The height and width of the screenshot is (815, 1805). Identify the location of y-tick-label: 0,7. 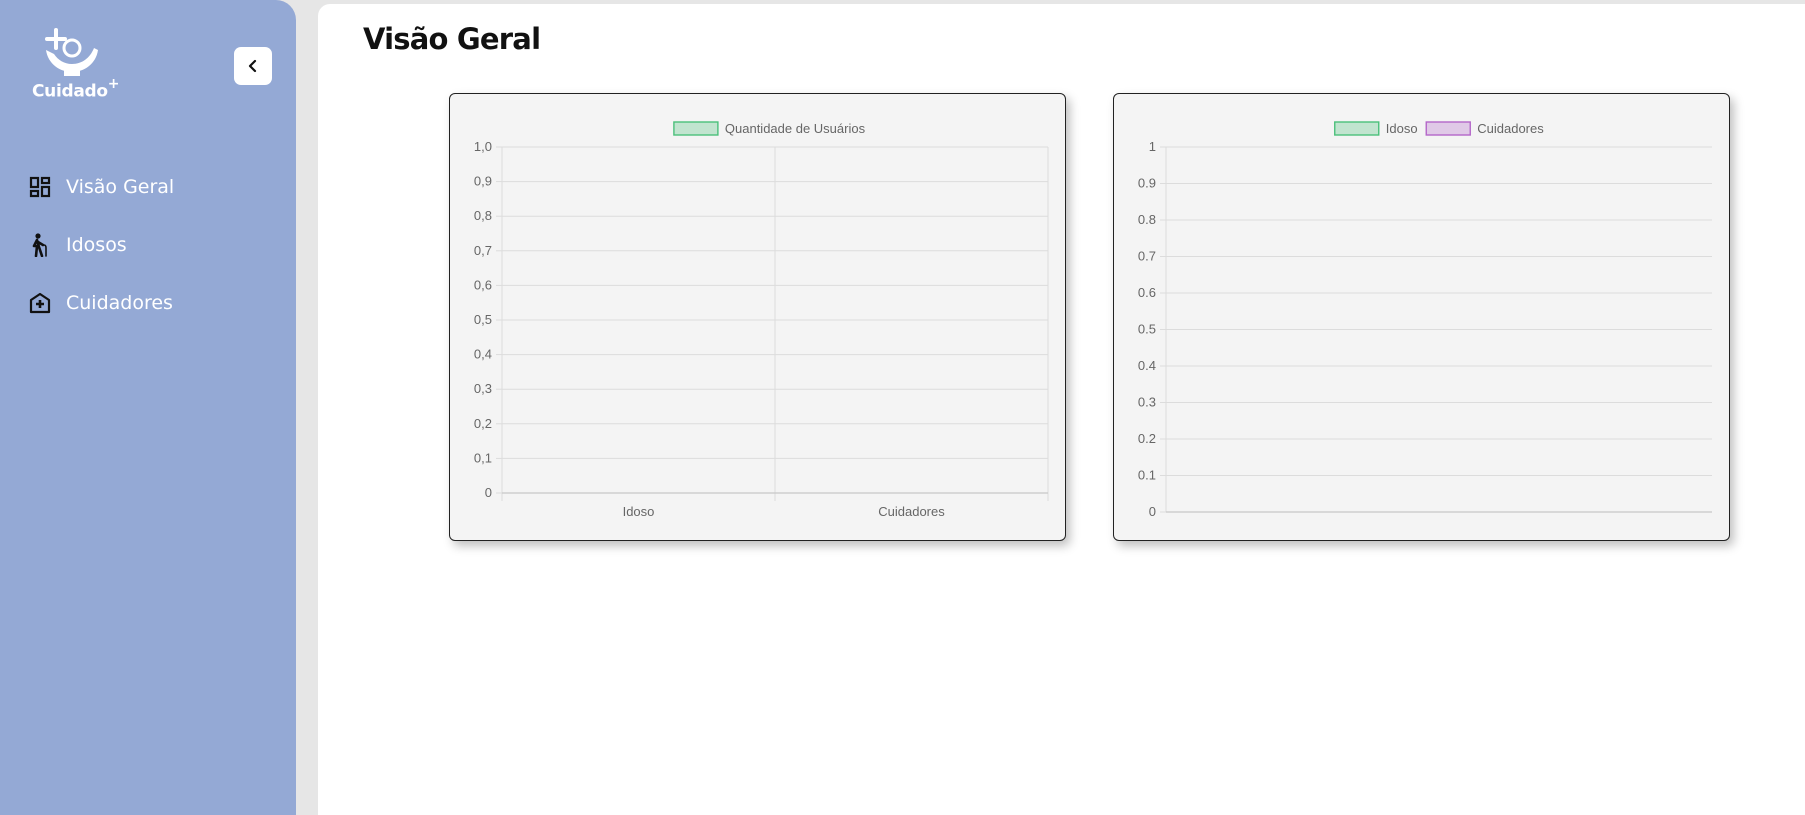
(483, 250).